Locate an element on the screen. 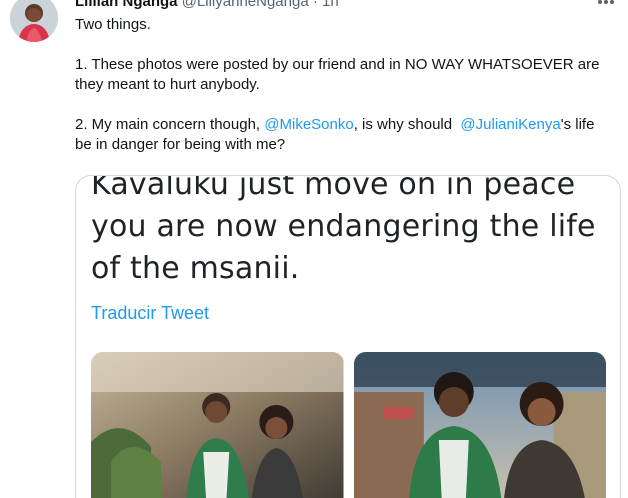 This screenshot has width=628, height=498. author-handle: @LillyanneNganga is located at coordinates (245, 5).